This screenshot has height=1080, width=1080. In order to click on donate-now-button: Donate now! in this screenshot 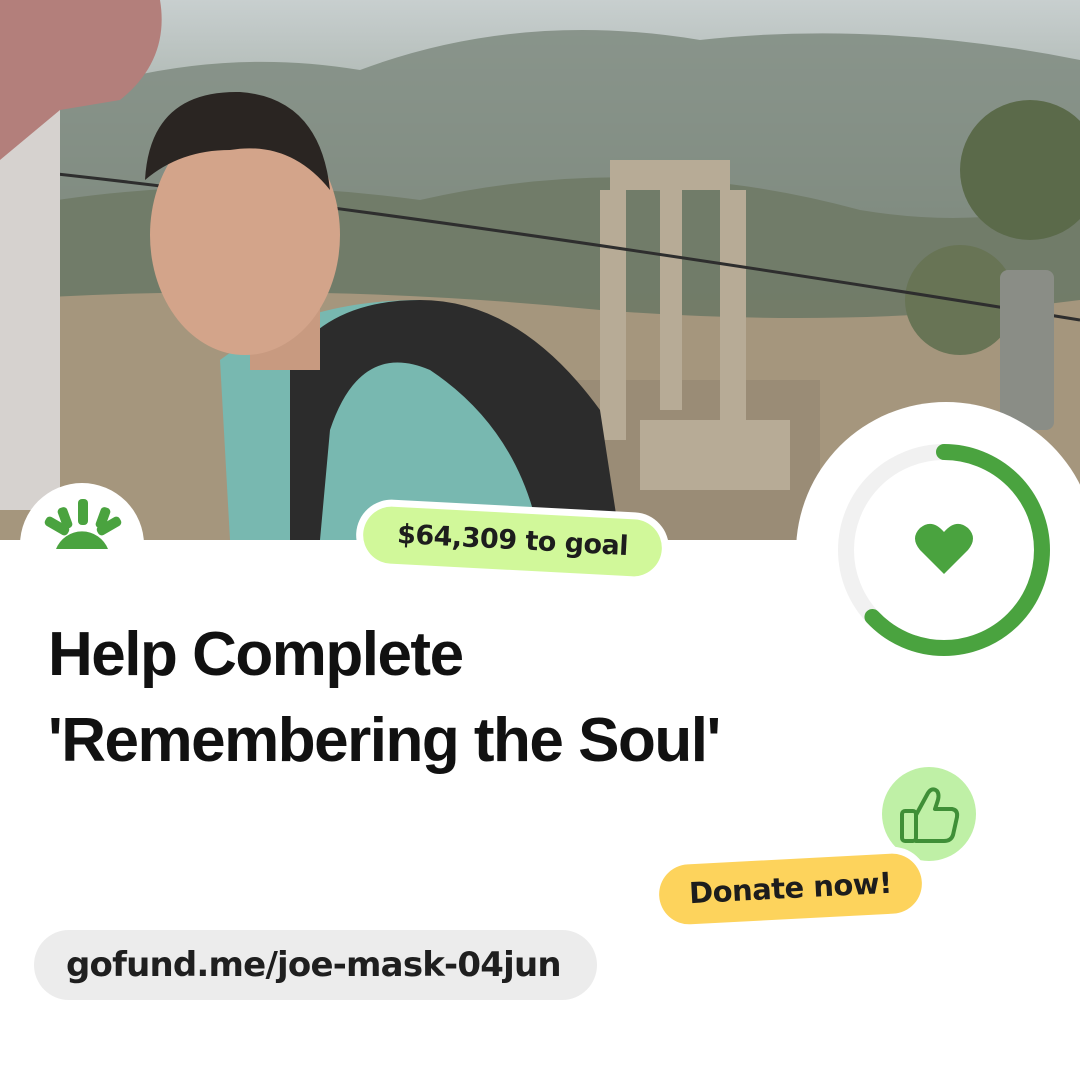, I will do `click(790, 889)`.